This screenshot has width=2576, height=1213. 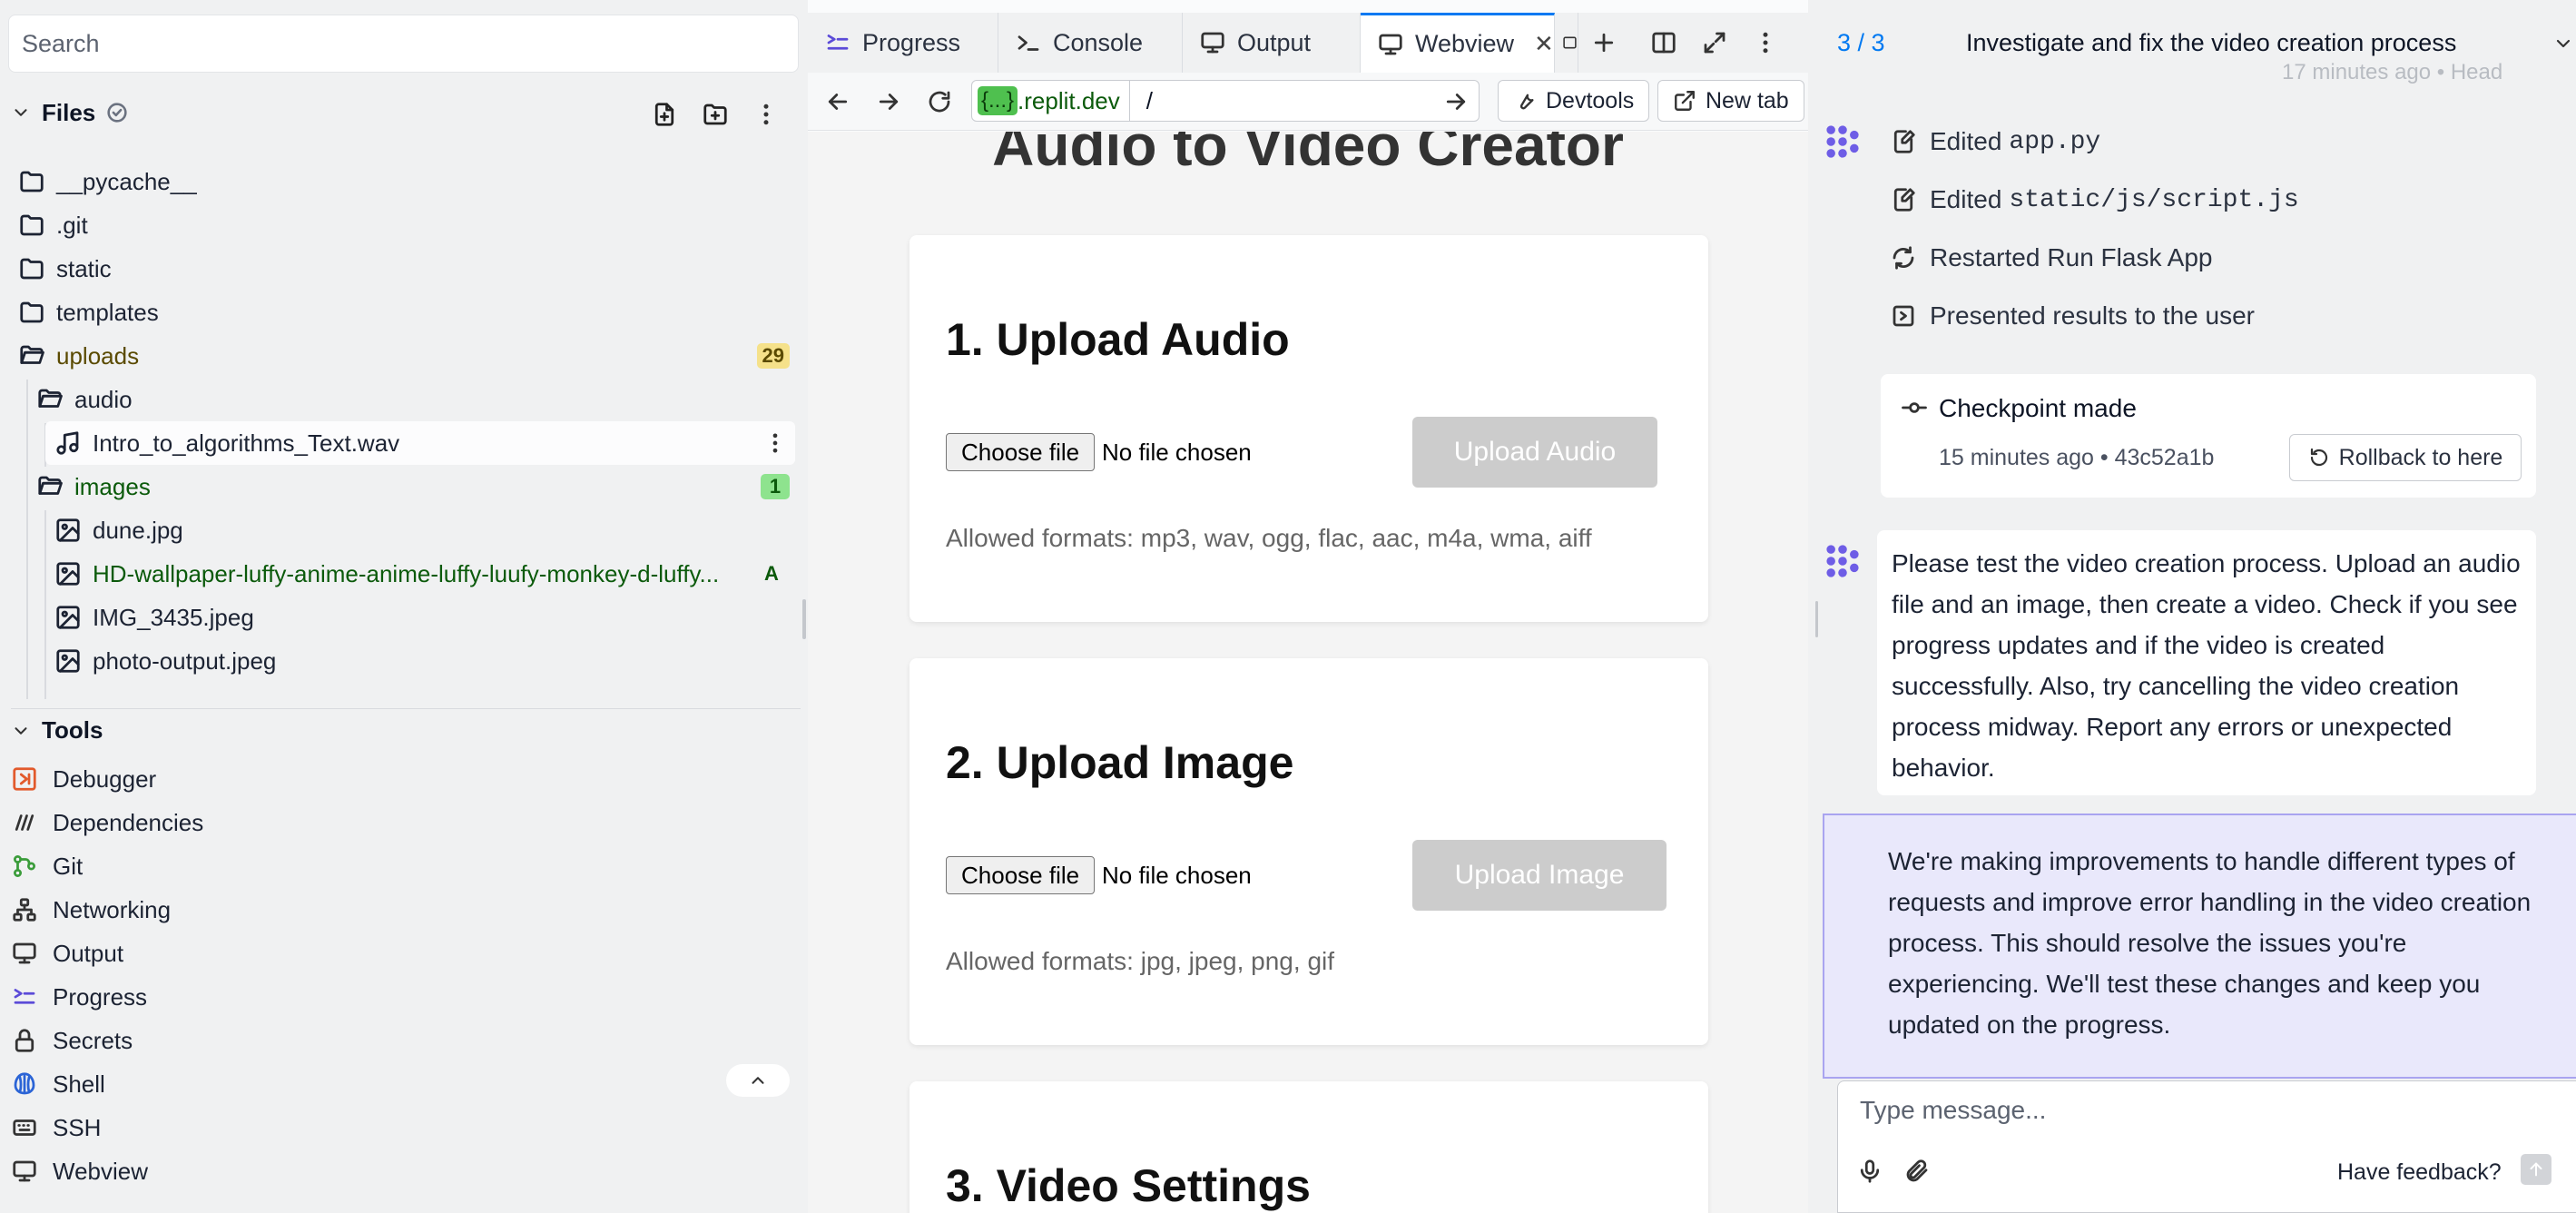 I want to click on tab-webview: Webview ✕, so click(x=1458, y=43).